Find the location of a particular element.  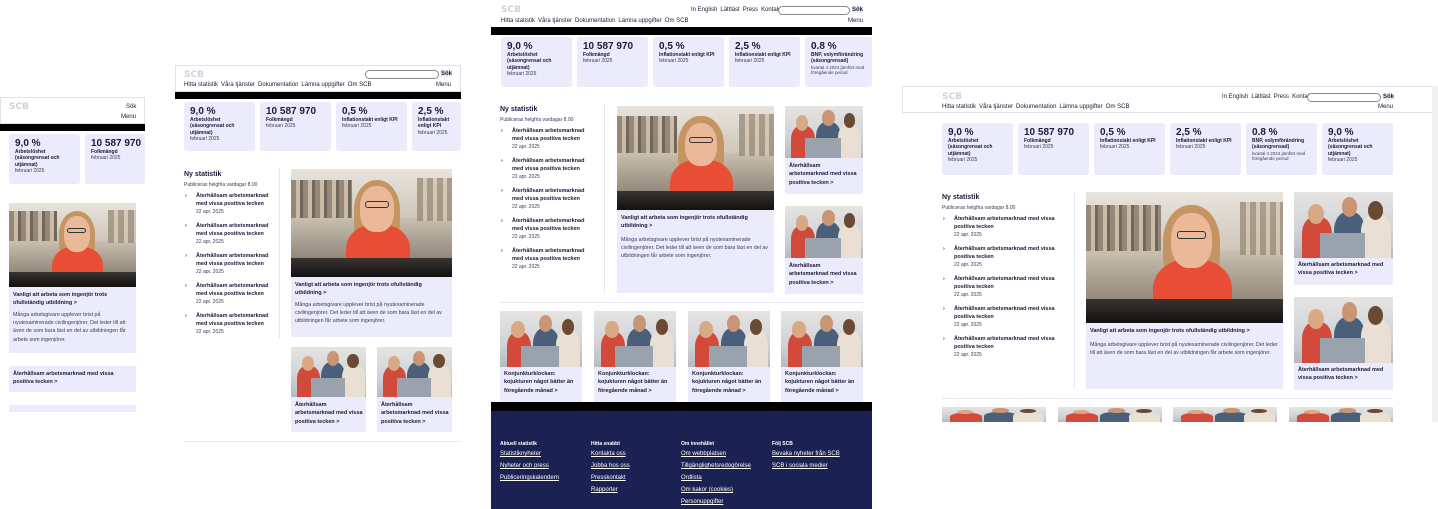

nav-item: Dokumentation is located at coordinates (1036, 107).